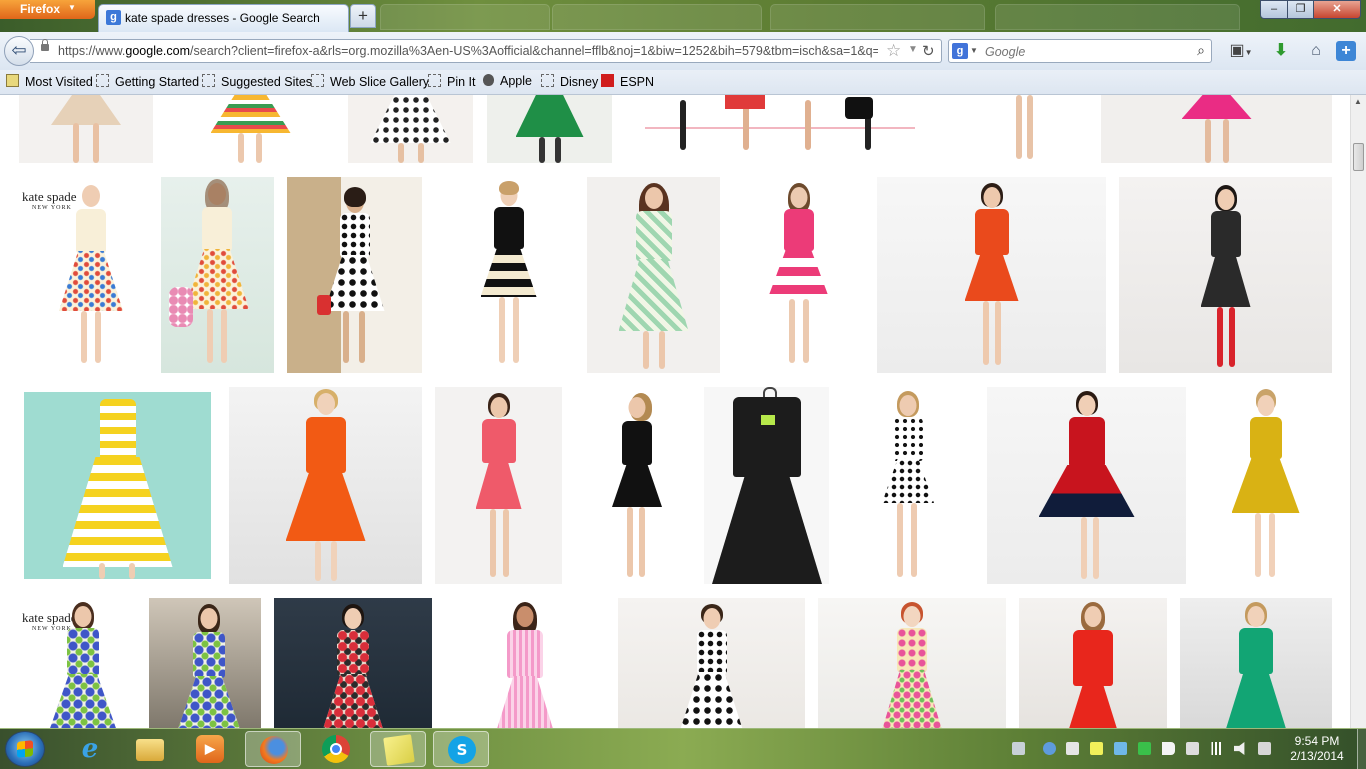 The height and width of the screenshot is (769, 1366). I want to click on minimize-button: –, so click(1274, 9).